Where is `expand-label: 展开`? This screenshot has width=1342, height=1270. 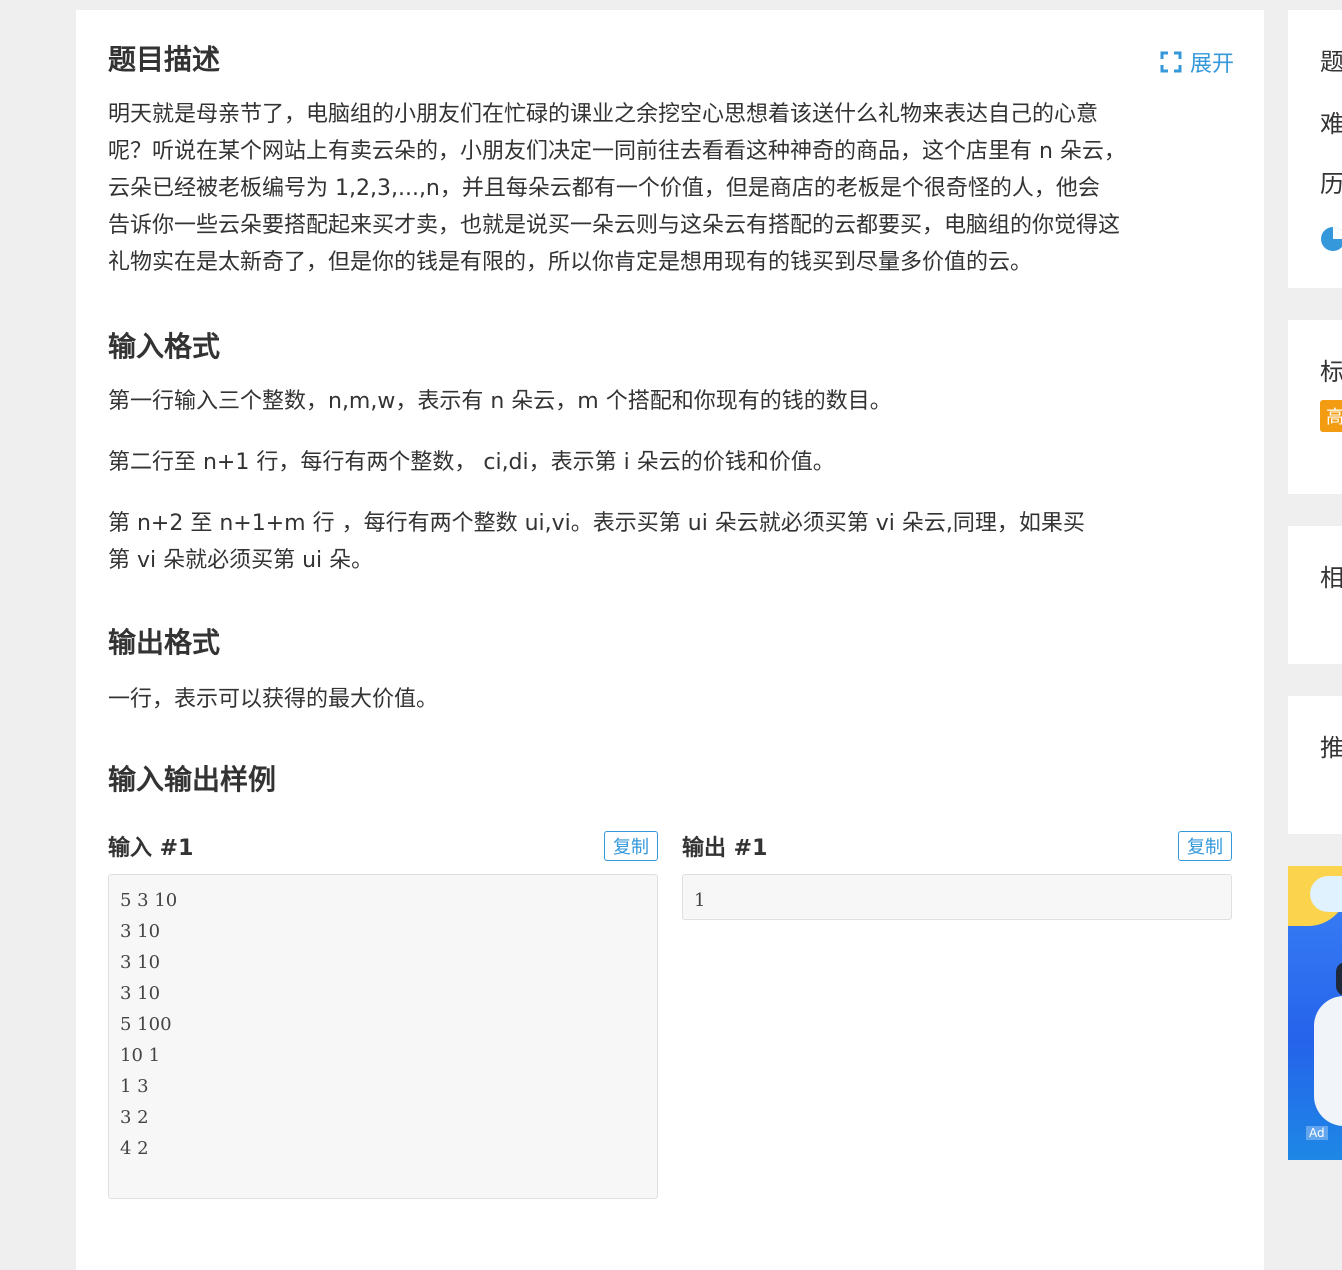
expand-label: 展开 is located at coordinates (1211, 64).